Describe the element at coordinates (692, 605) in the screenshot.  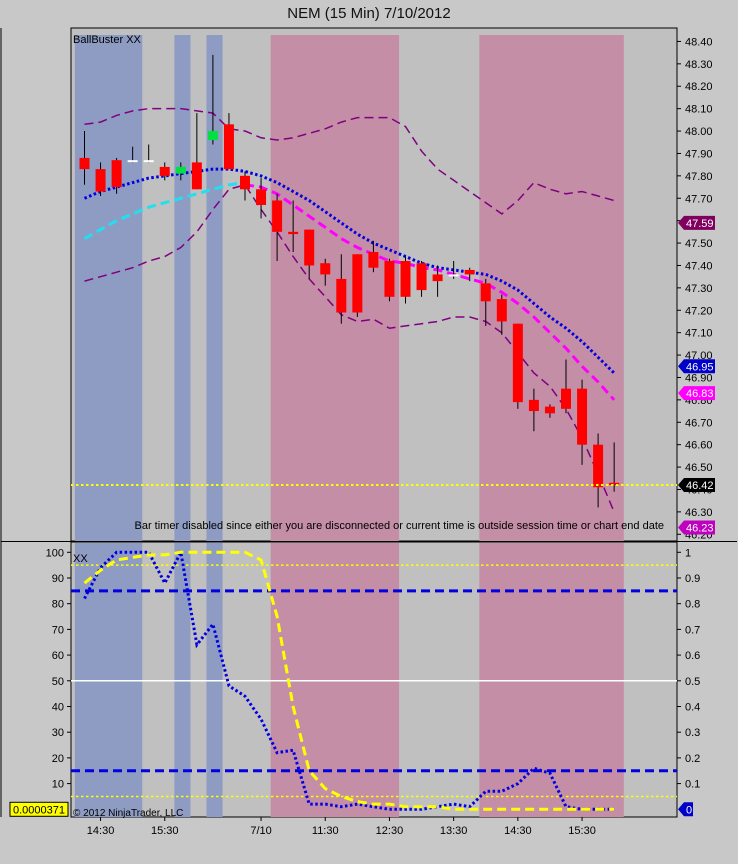
I see `right-tick-label: 0.8` at that location.